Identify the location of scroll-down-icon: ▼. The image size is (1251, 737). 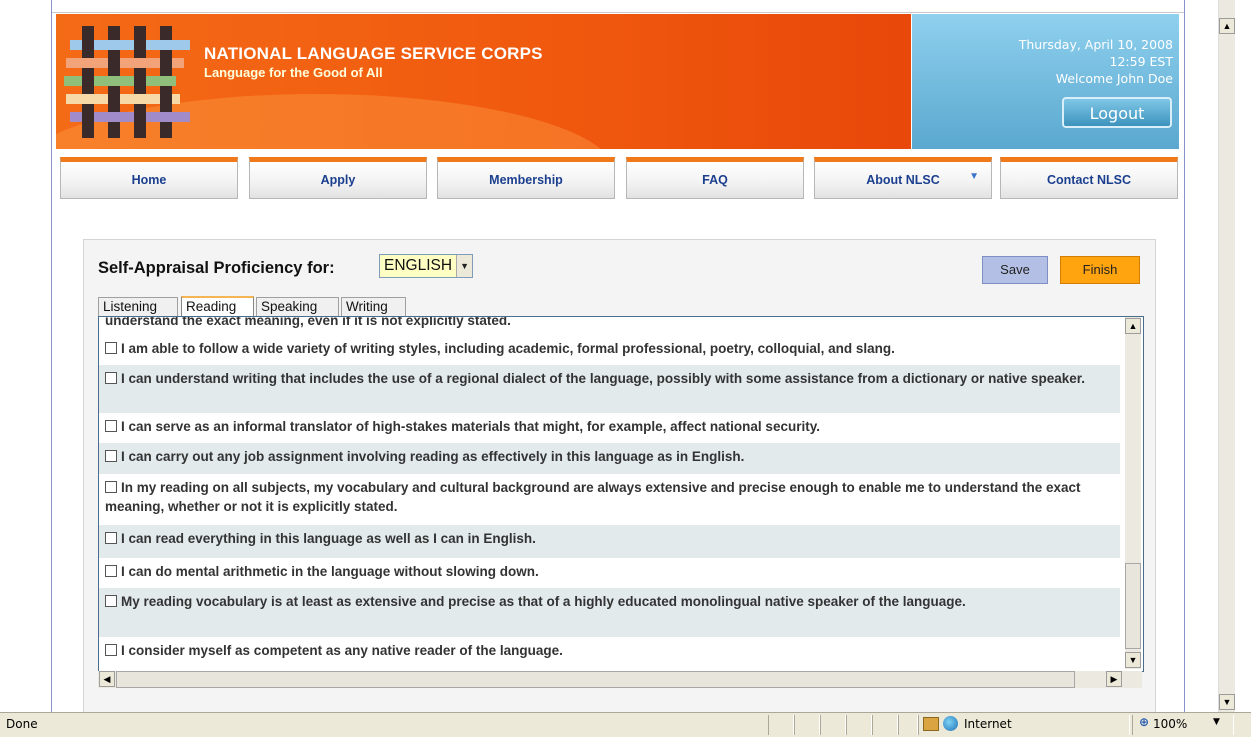
(1133, 660).